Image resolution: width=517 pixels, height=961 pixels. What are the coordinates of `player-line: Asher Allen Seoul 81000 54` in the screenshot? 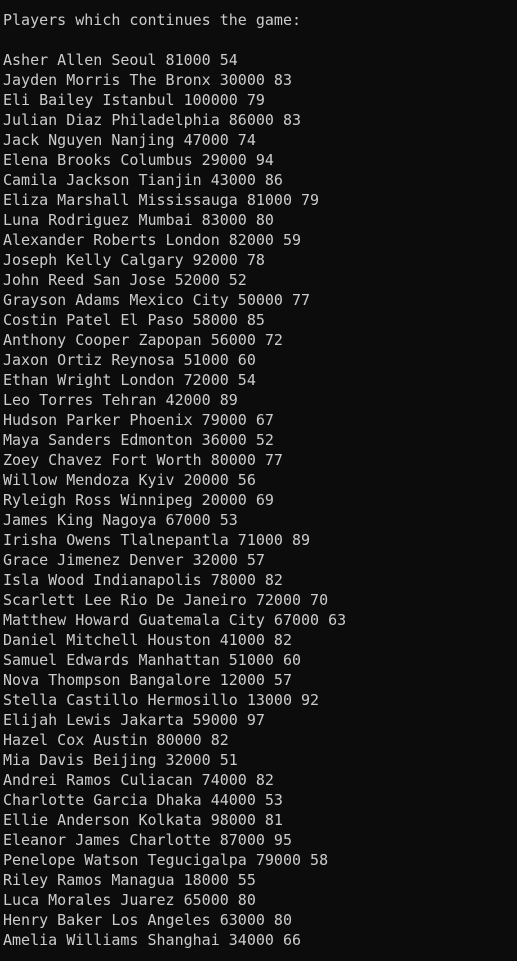 It's located at (120, 60).